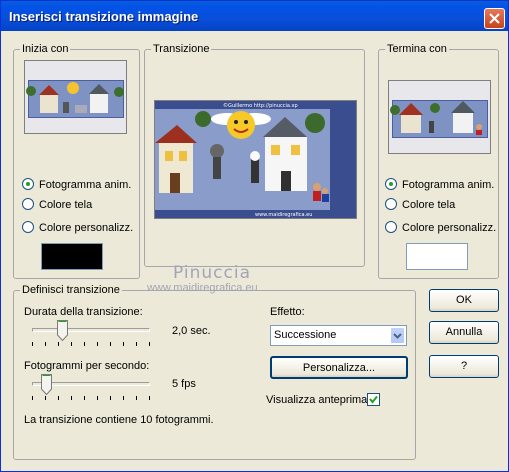  I want to click on checkmark-icon, so click(373, 399).